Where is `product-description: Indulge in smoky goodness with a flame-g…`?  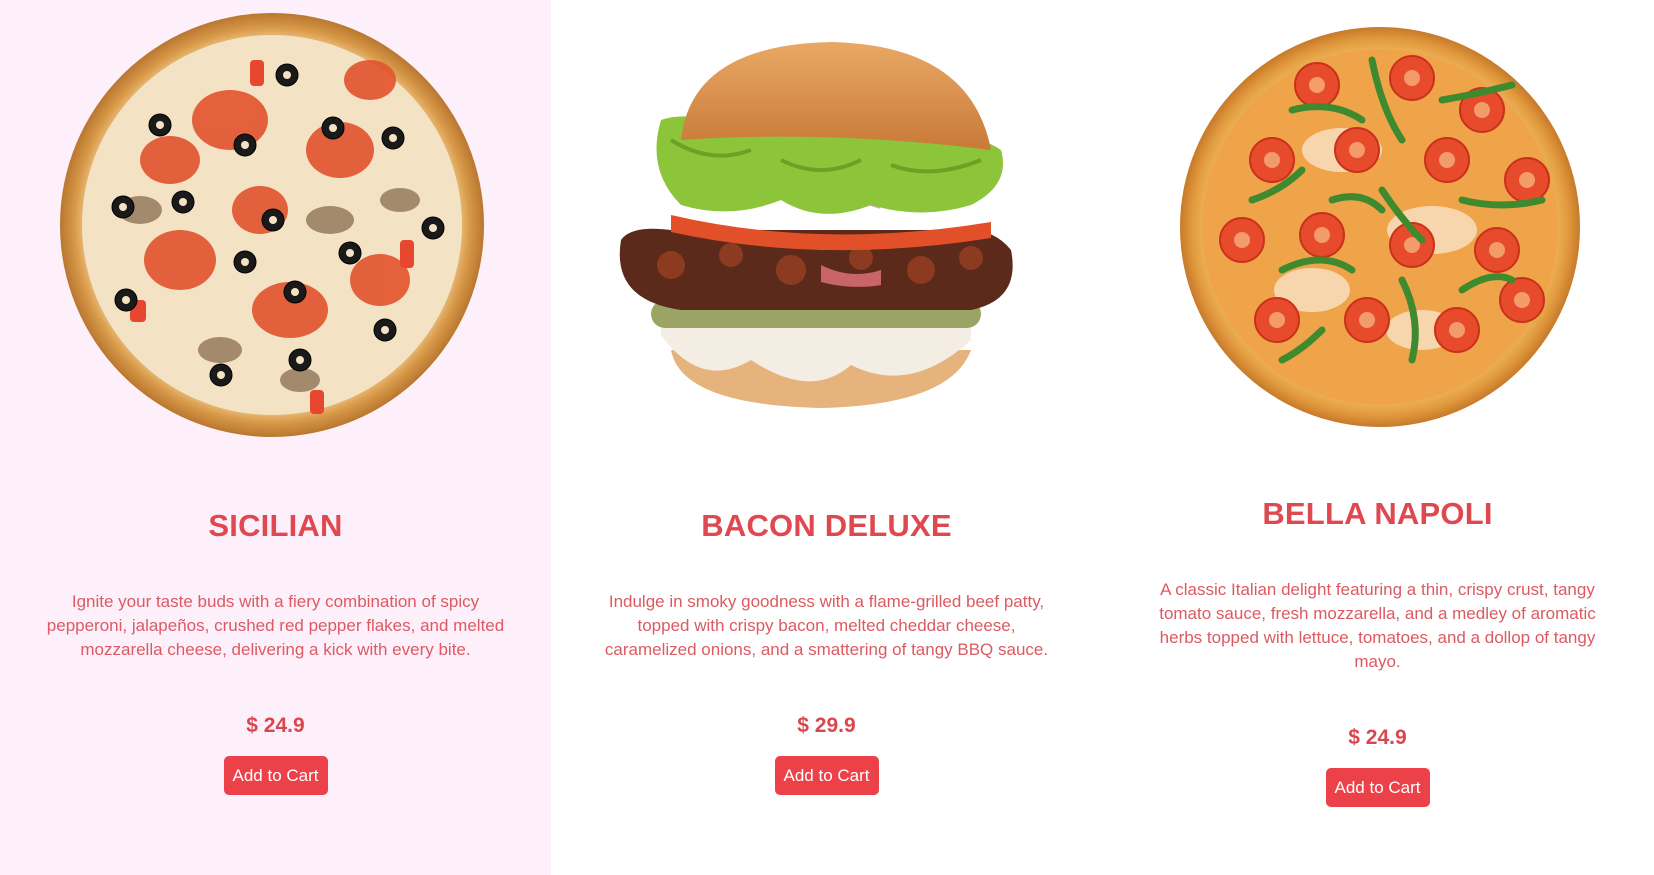 product-description: Indulge in smoky goodness with a flame-g… is located at coordinates (826, 625).